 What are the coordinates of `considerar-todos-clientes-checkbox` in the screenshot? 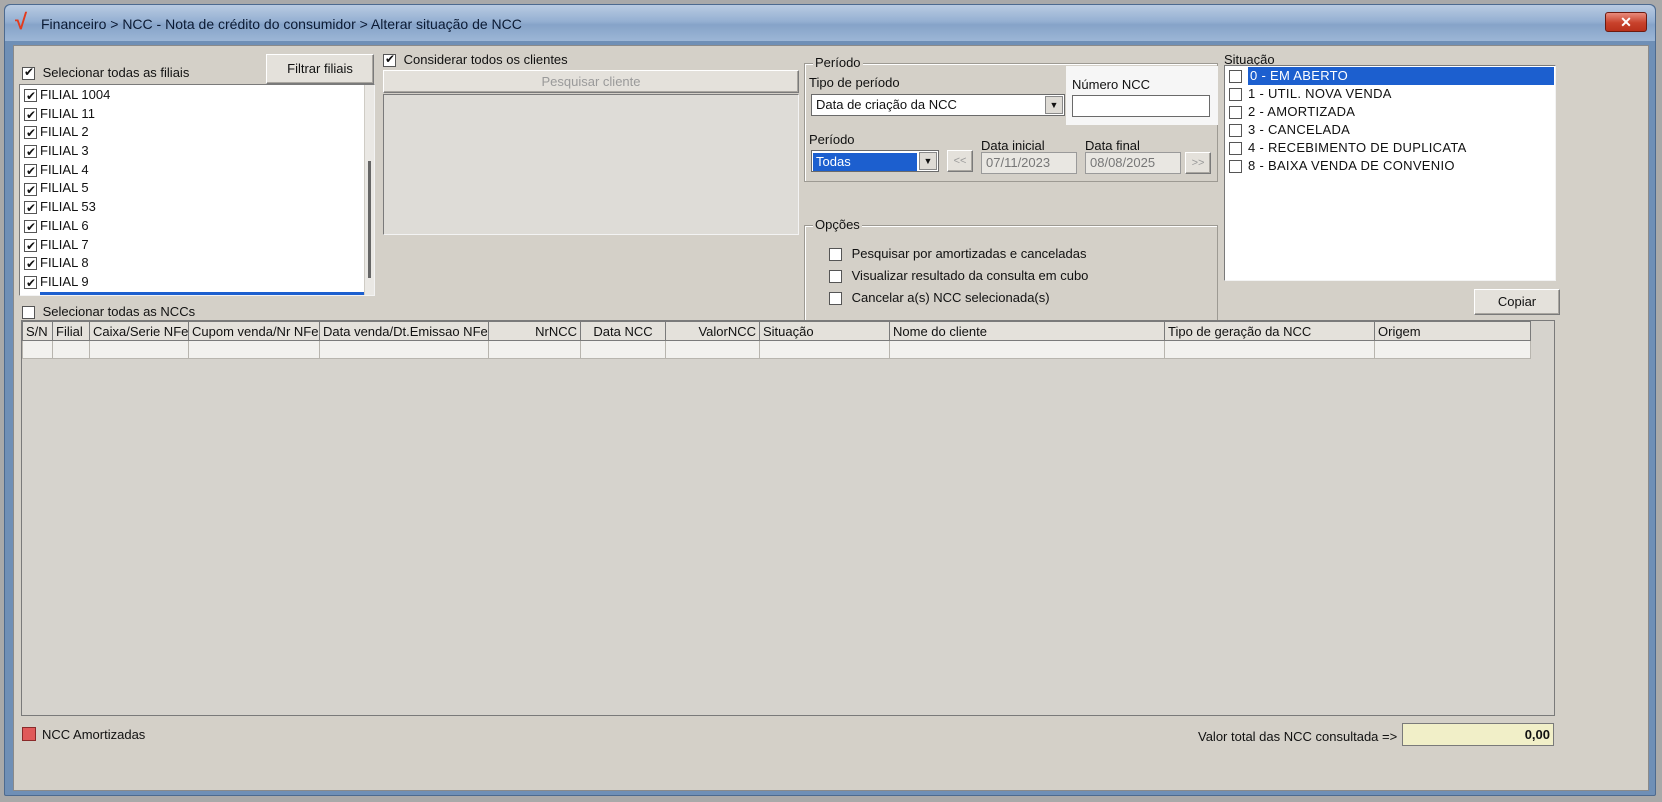 It's located at (389, 60).